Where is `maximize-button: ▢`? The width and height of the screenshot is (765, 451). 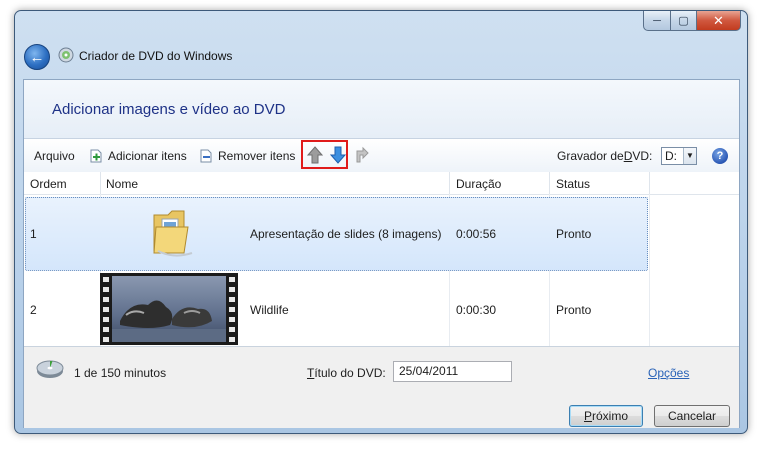 maximize-button: ▢ is located at coordinates (684, 21).